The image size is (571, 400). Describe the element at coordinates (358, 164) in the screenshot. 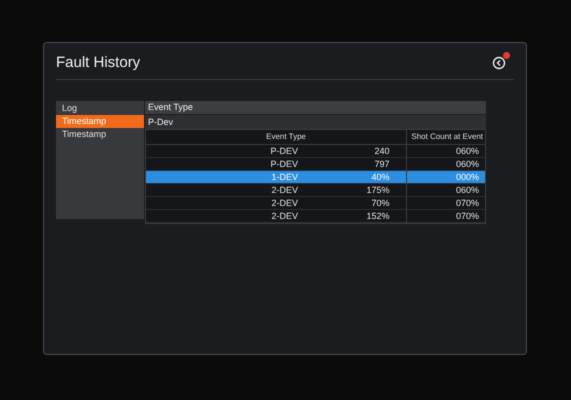

I see `table-cell: 797` at that location.